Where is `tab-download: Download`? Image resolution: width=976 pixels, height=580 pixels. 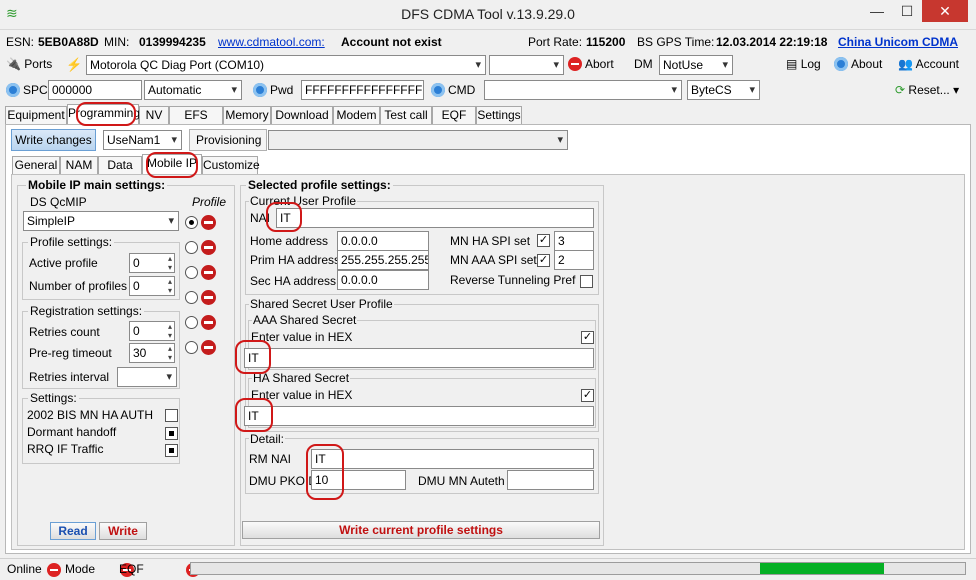 tab-download: Download is located at coordinates (302, 115).